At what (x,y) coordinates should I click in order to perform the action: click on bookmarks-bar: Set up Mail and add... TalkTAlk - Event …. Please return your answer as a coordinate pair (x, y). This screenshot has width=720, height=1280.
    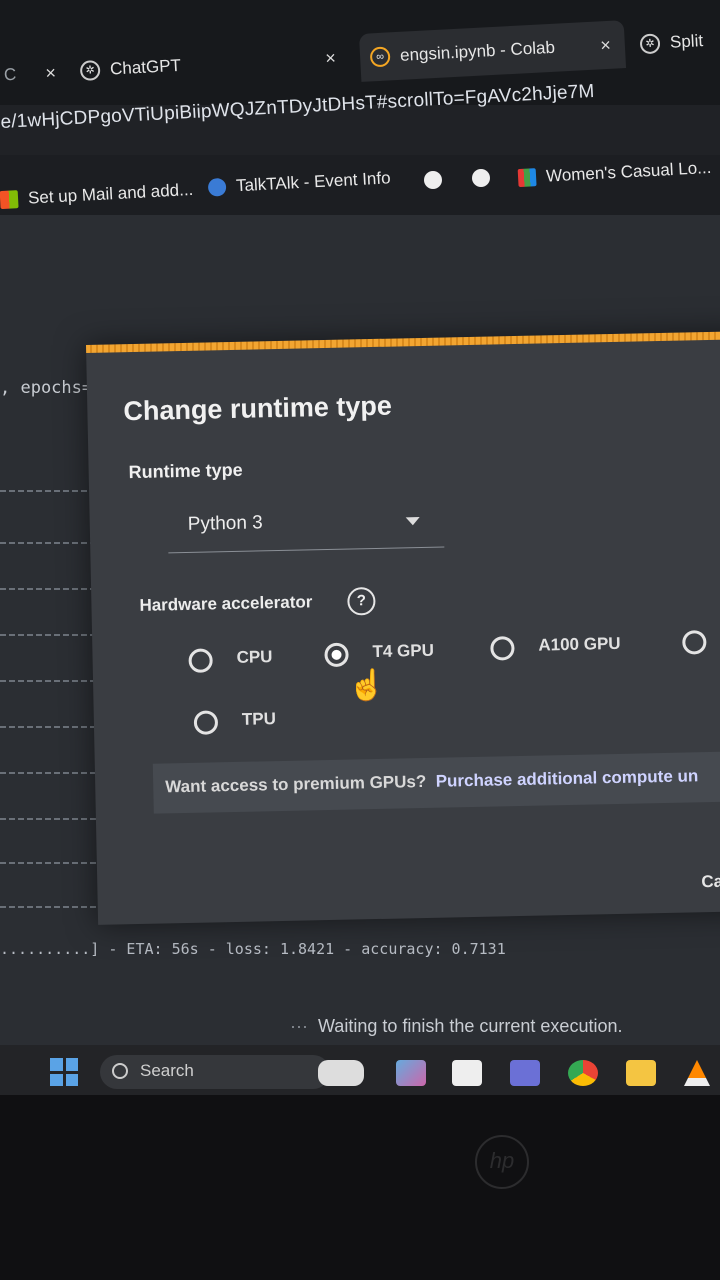
    Looking at the image, I should click on (360, 185).